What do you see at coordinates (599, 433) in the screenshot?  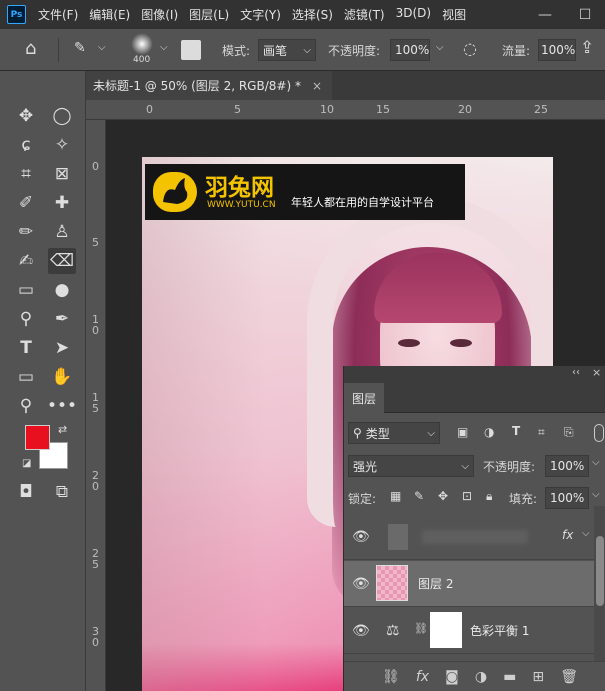 I see `filter-toggle` at bounding box center [599, 433].